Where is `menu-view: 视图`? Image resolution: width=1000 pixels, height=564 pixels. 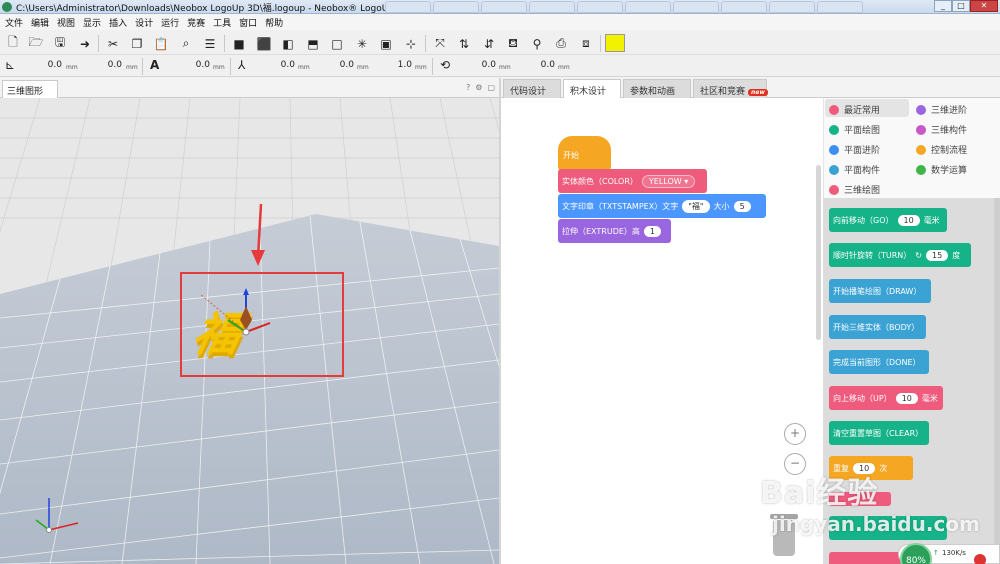
menu-view: 视图 is located at coordinates (66, 22).